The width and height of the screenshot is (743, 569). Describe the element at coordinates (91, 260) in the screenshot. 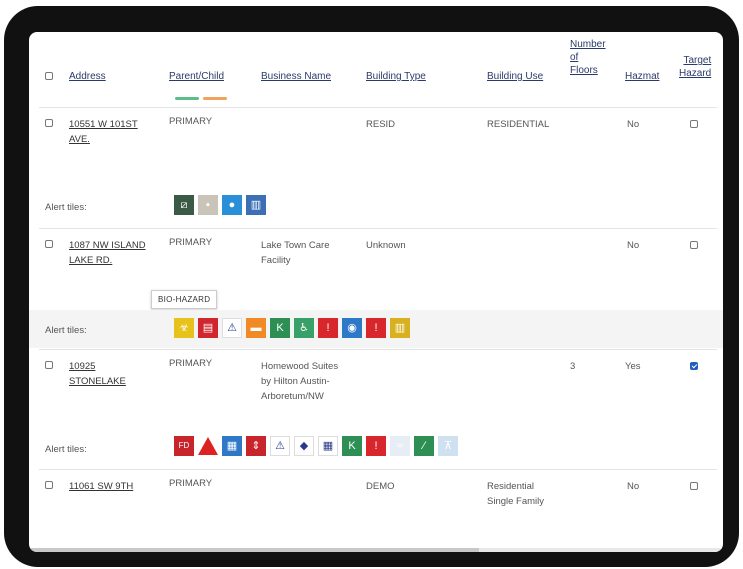

I see `address-line2: LAKE RD.` at that location.